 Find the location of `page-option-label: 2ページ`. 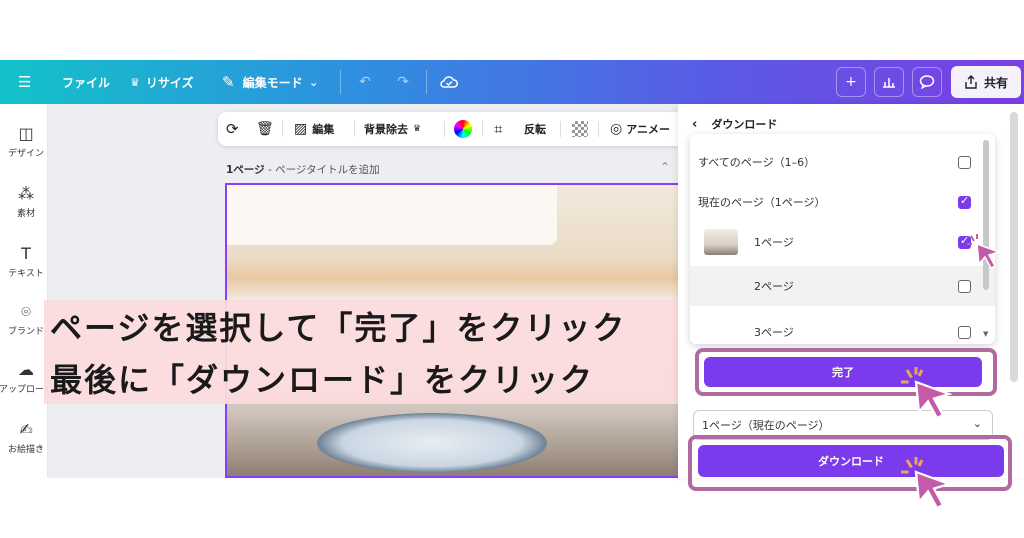

page-option-label: 2ページ is located at coordinates (774, 286).